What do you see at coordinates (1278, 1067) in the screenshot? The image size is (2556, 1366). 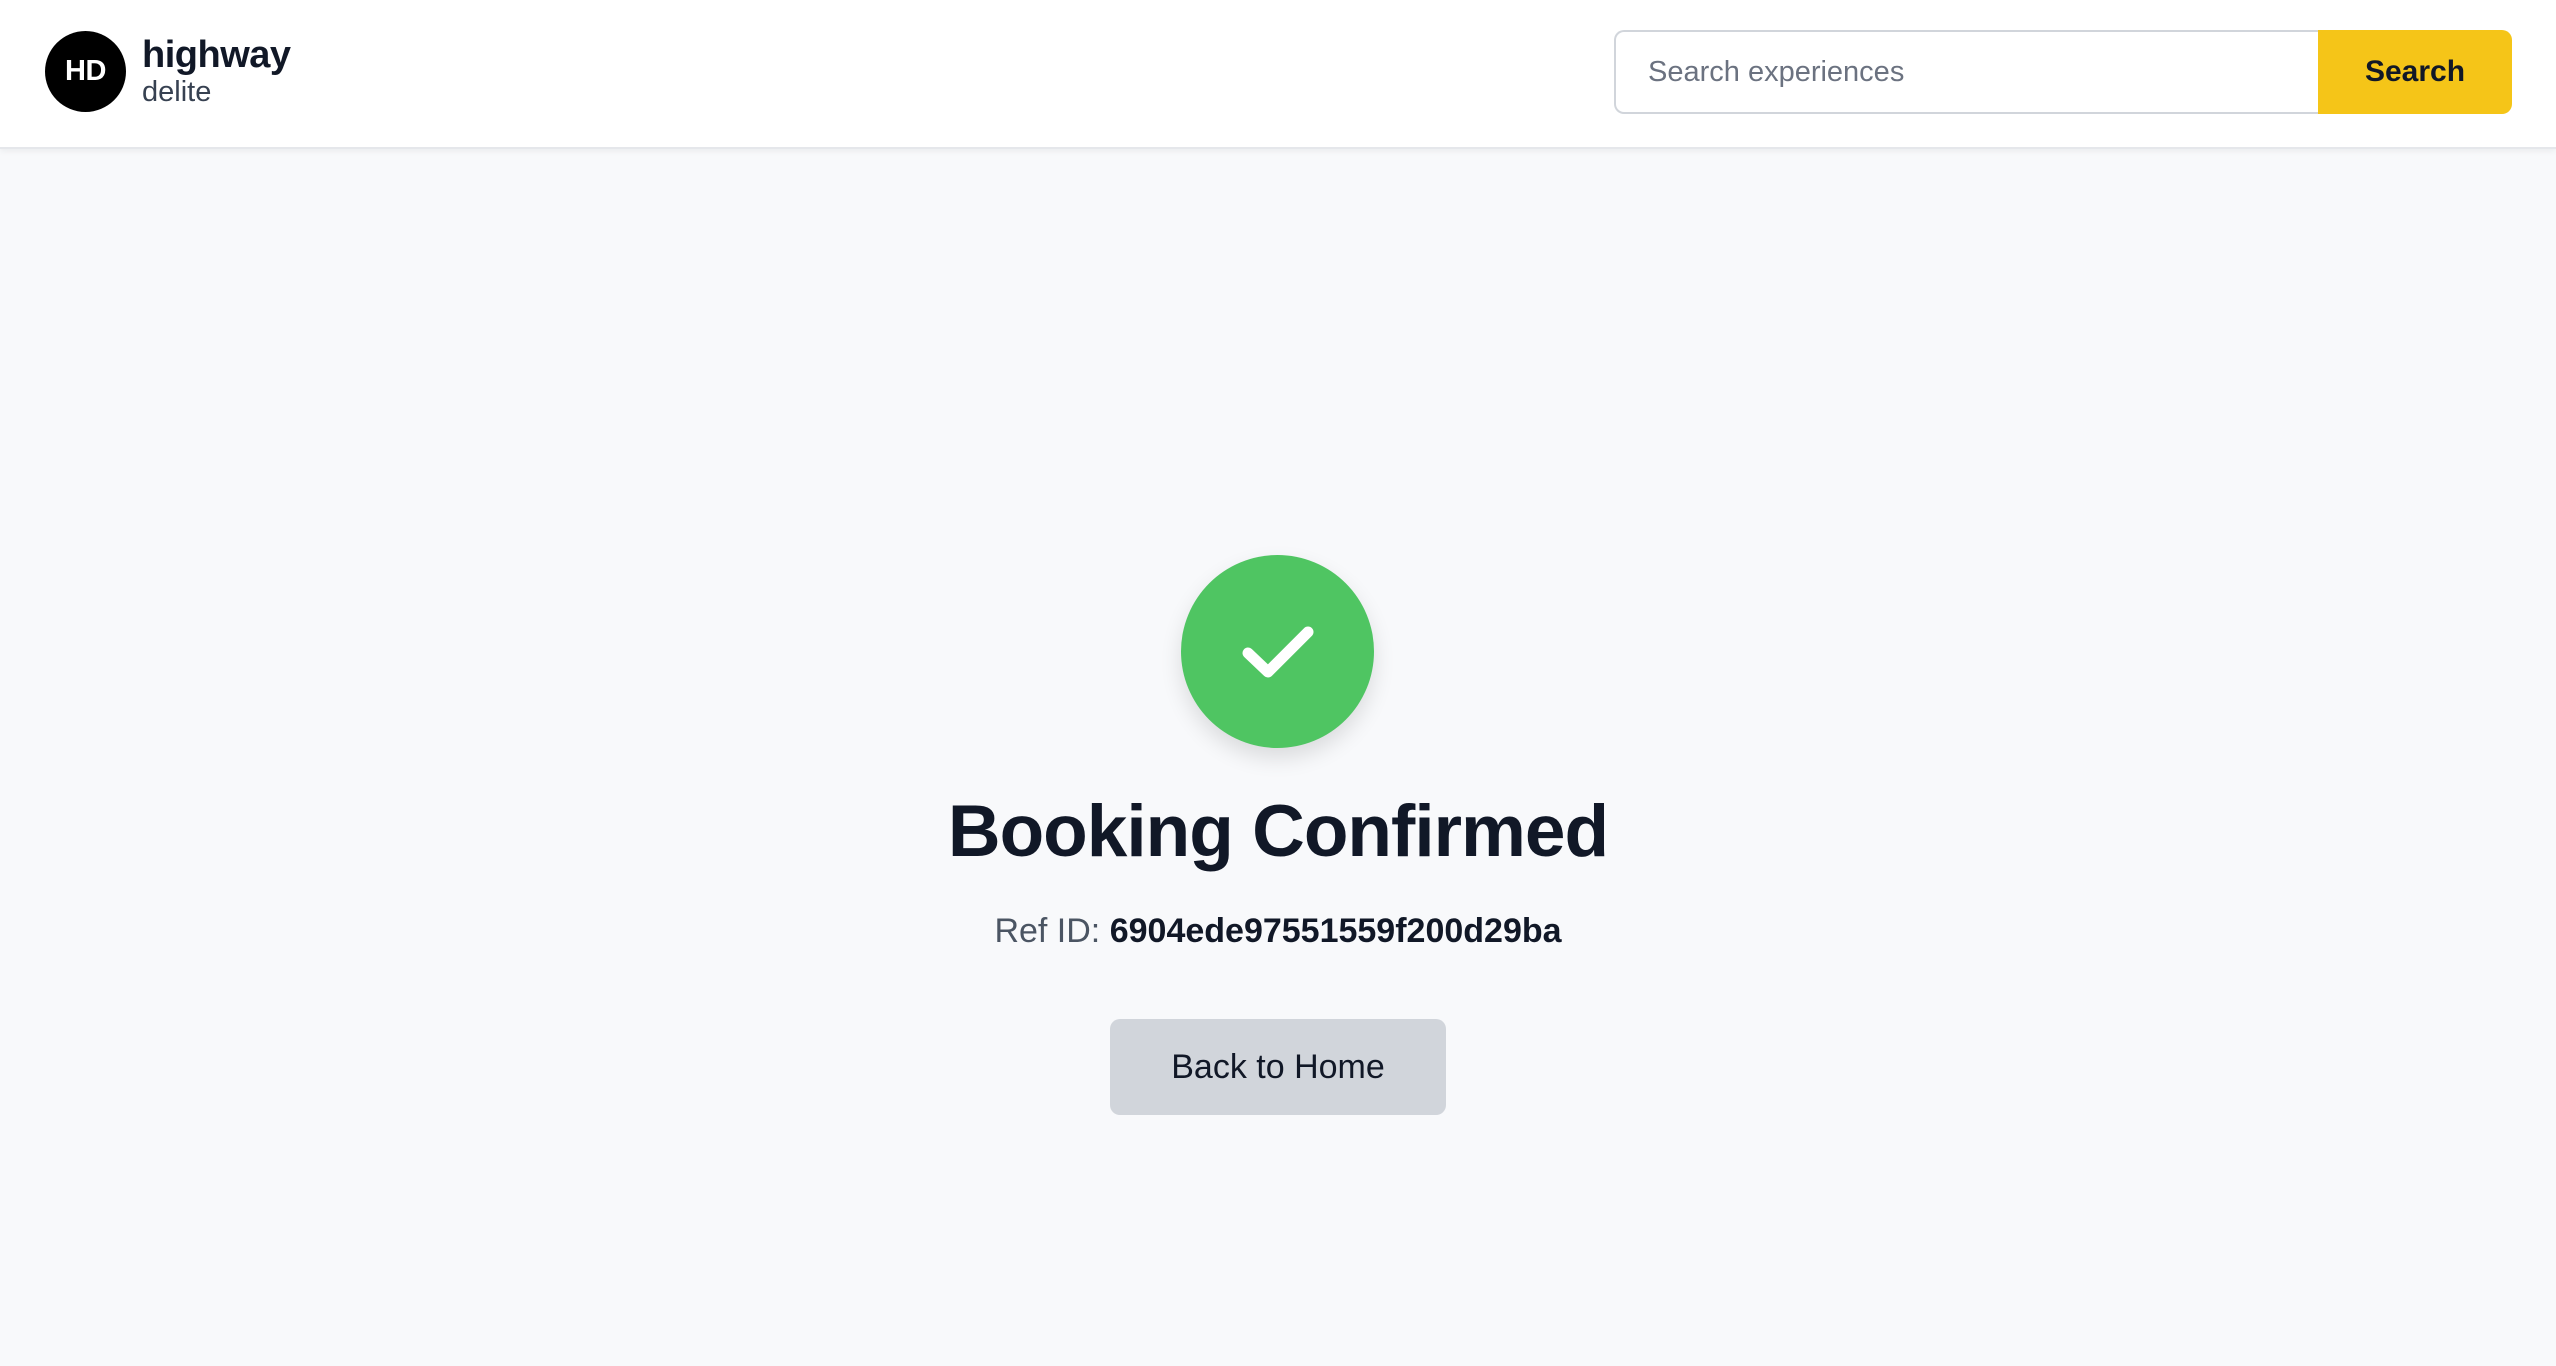 I see `back-to-home-button: Back to Home` at bounding box center [1278, 1067].